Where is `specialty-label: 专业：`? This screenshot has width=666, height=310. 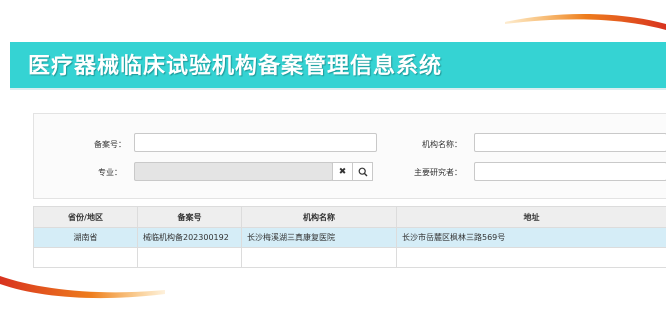
specialty-label: 专业： is located at coordinates (110, 172).